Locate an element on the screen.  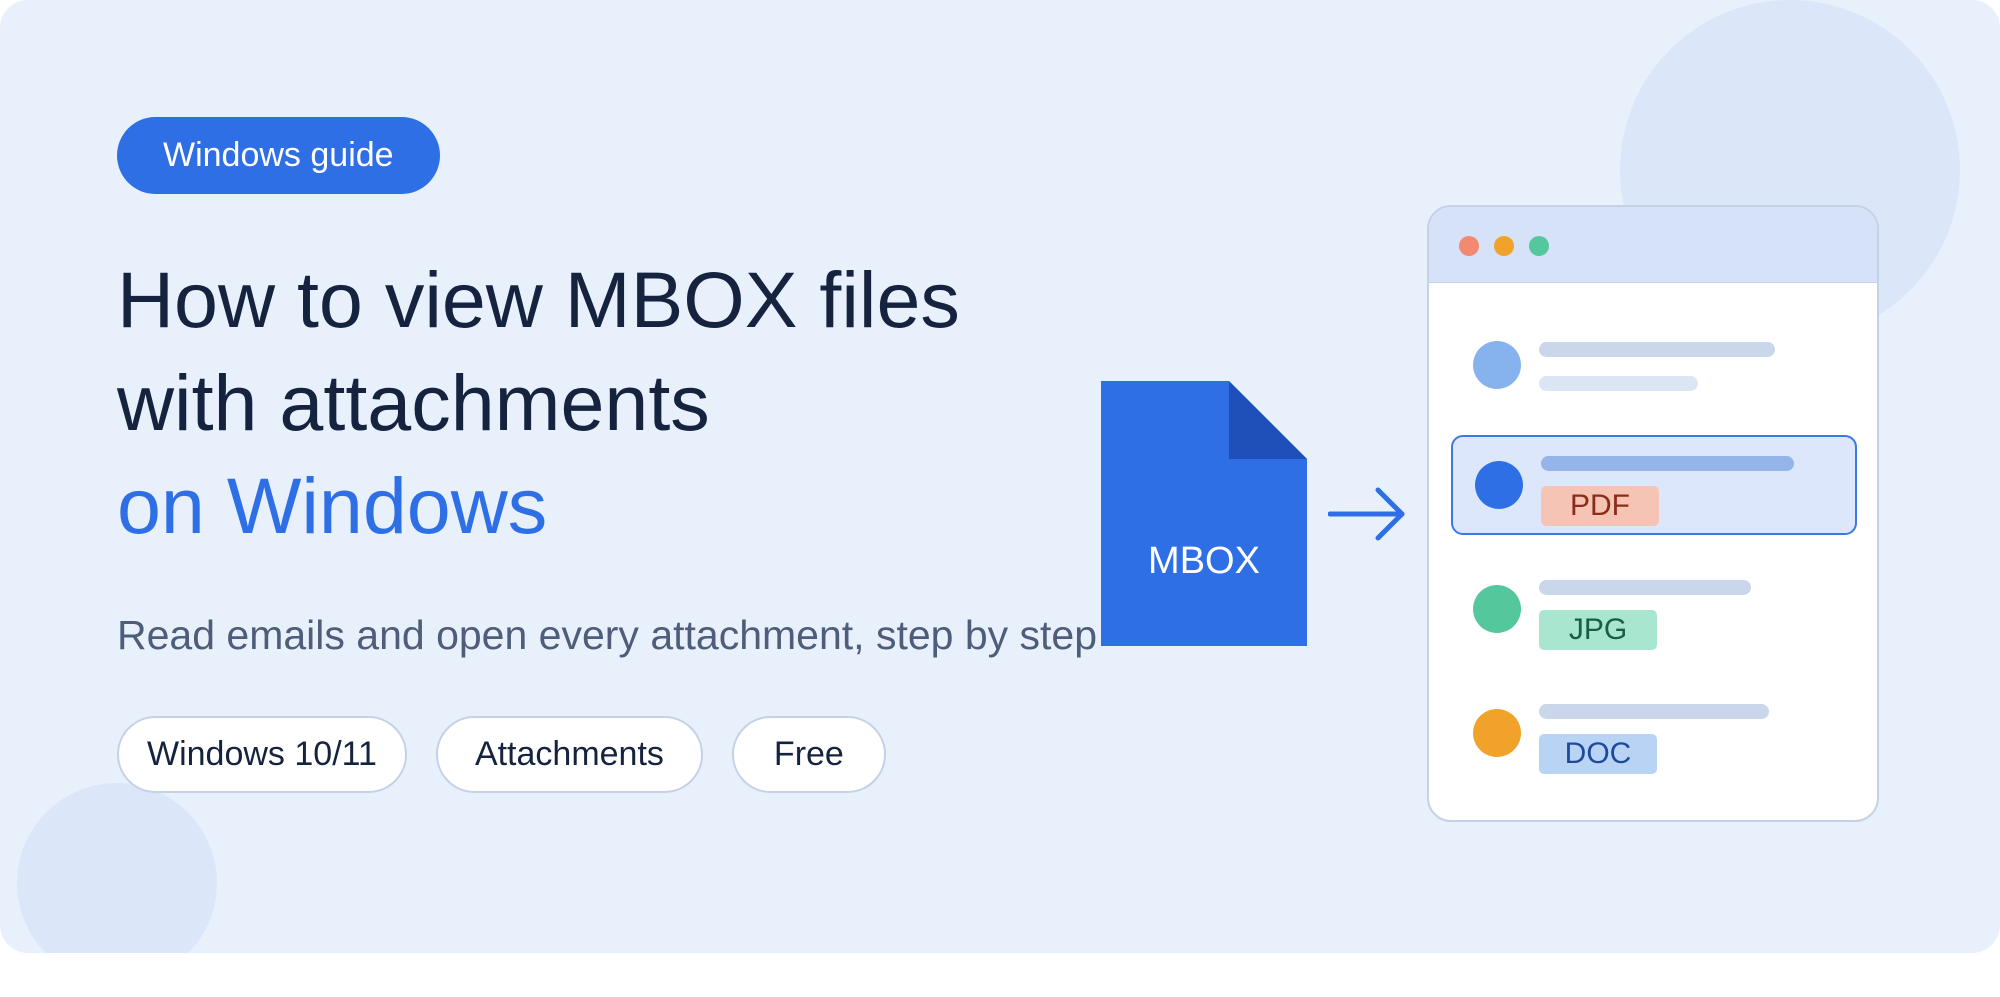
category-badge: Windows guide is located at coordinates (278, 155).